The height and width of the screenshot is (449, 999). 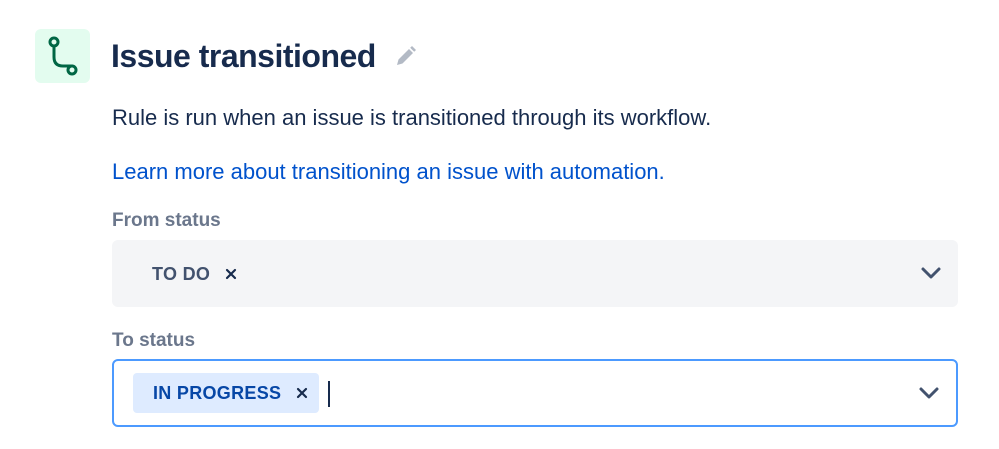 What do you see at coordinates (166, 220) in the screenshot?
I see `from-status-label: From status` at bounding box center [166, 220].